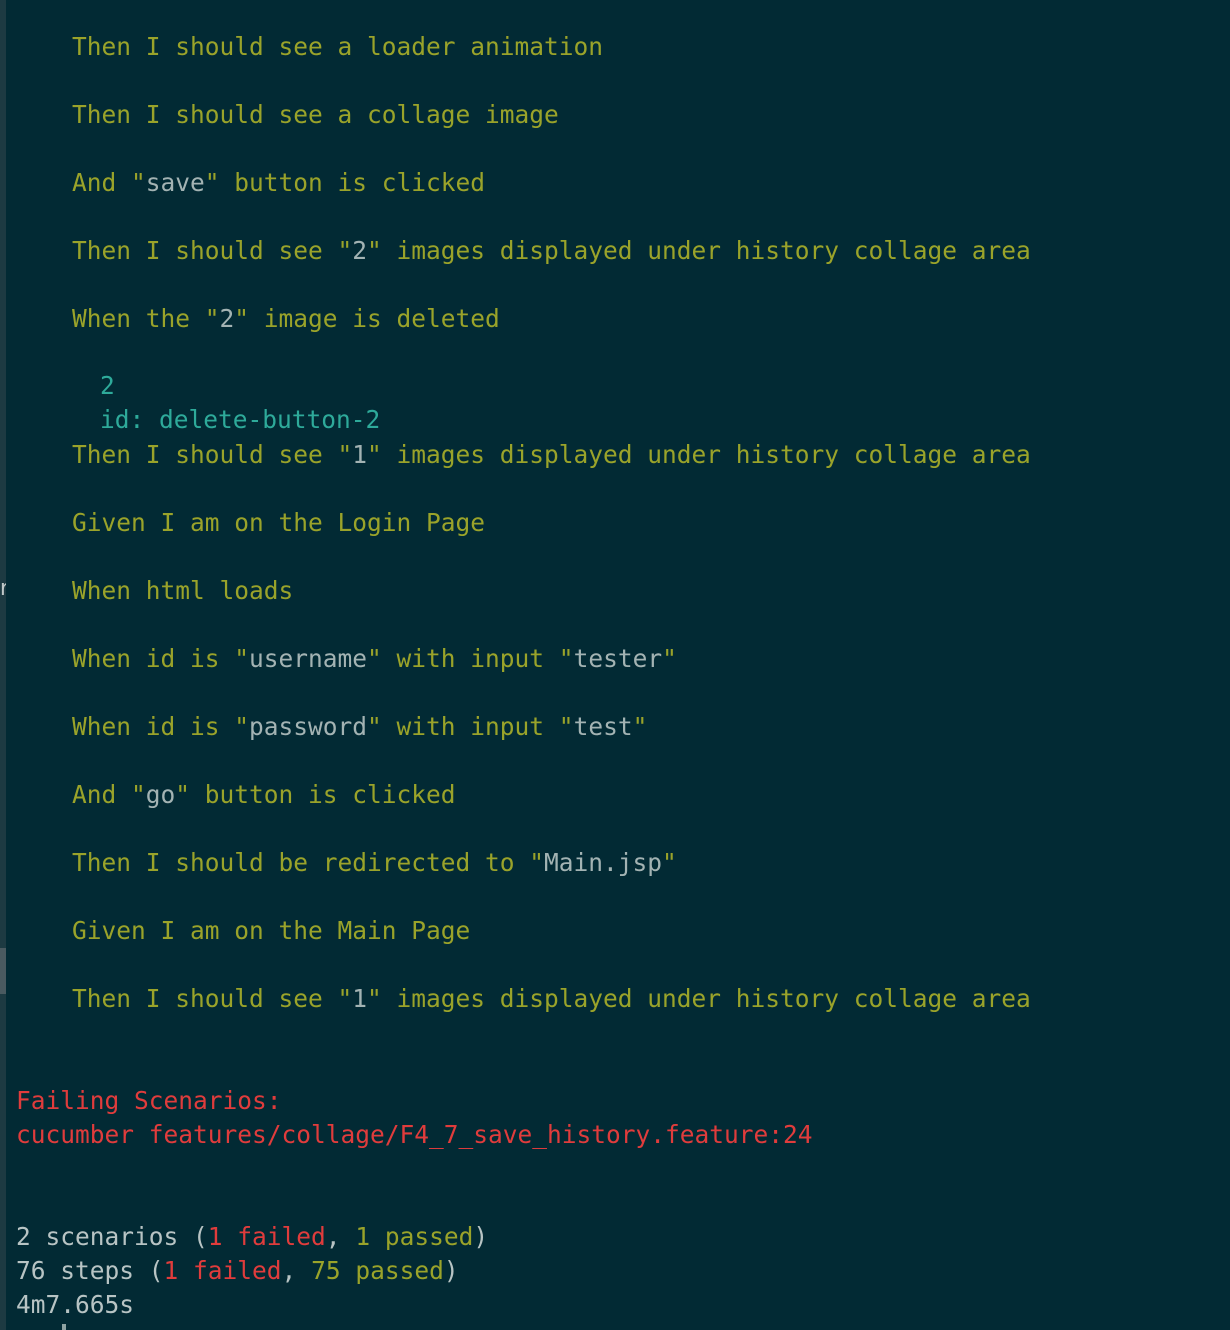 The height and width of the screenshot is (1330, 1230). I want to click on scenario-count: 2 scenarios, so click(97, 1236).